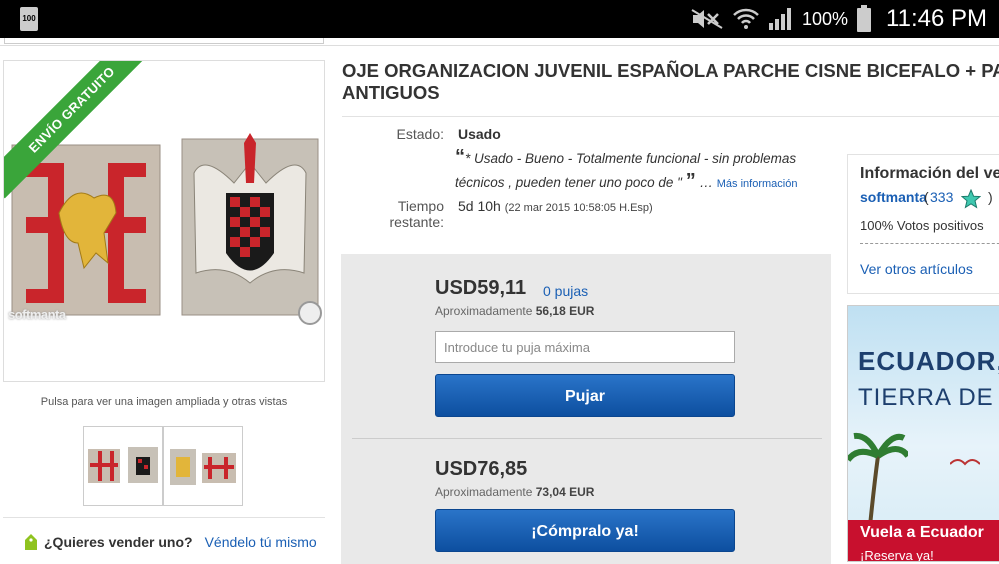 The height and width of the screenshot is (564, 999). What do you see at coordinates (926, 197) in the screenshot?
I see `paren-open: (` at bounding box center [926, 197].